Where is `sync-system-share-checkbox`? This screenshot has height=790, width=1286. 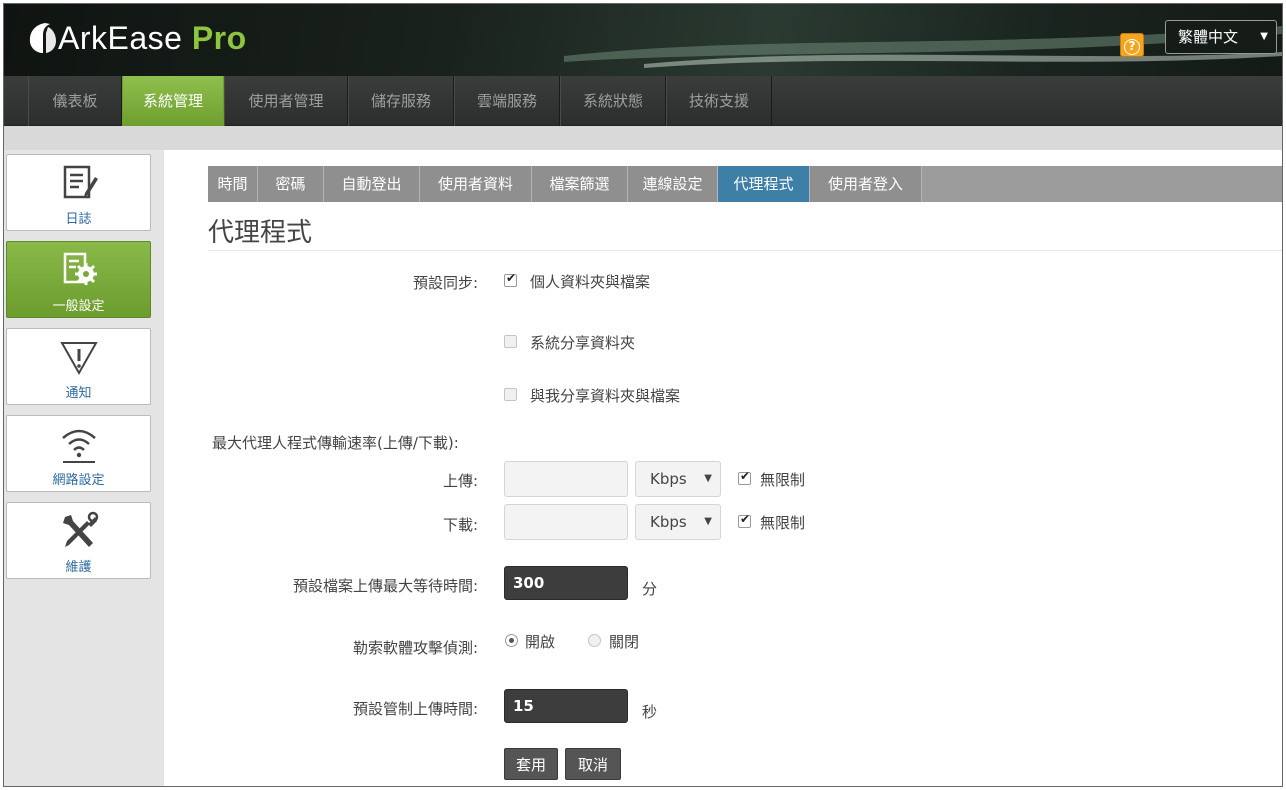
sync-system-share-checkbox is located at coordinates (510, 341).